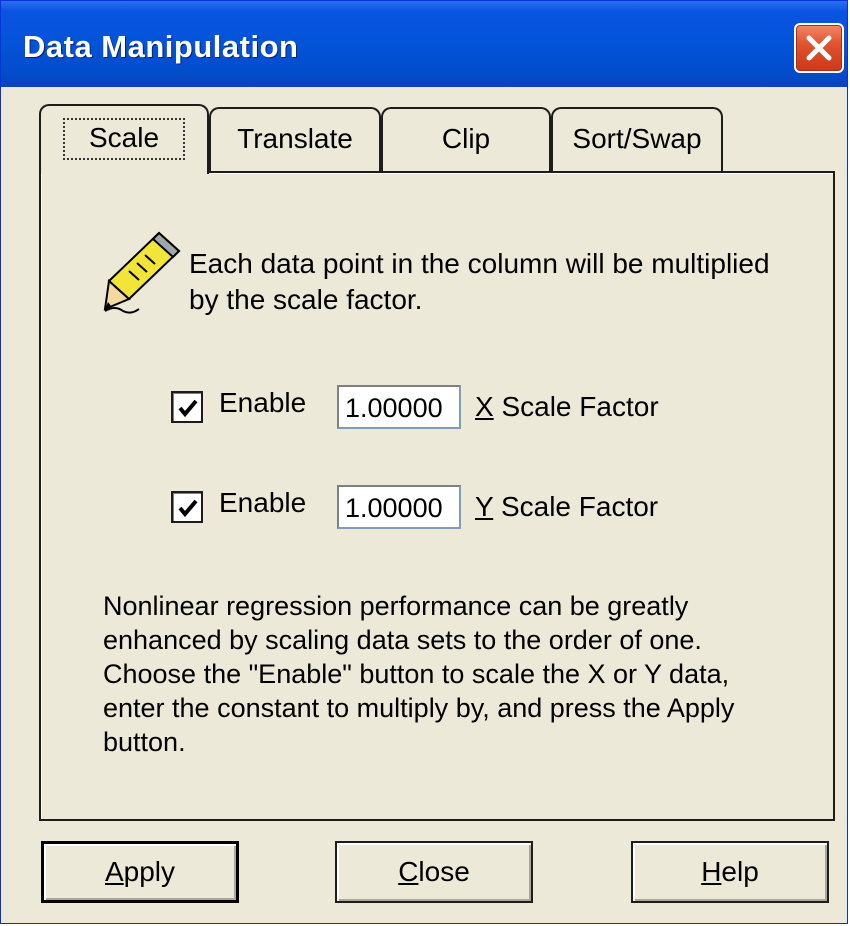  I want to click on tab-clip-label: Clip, so click(466, 138).